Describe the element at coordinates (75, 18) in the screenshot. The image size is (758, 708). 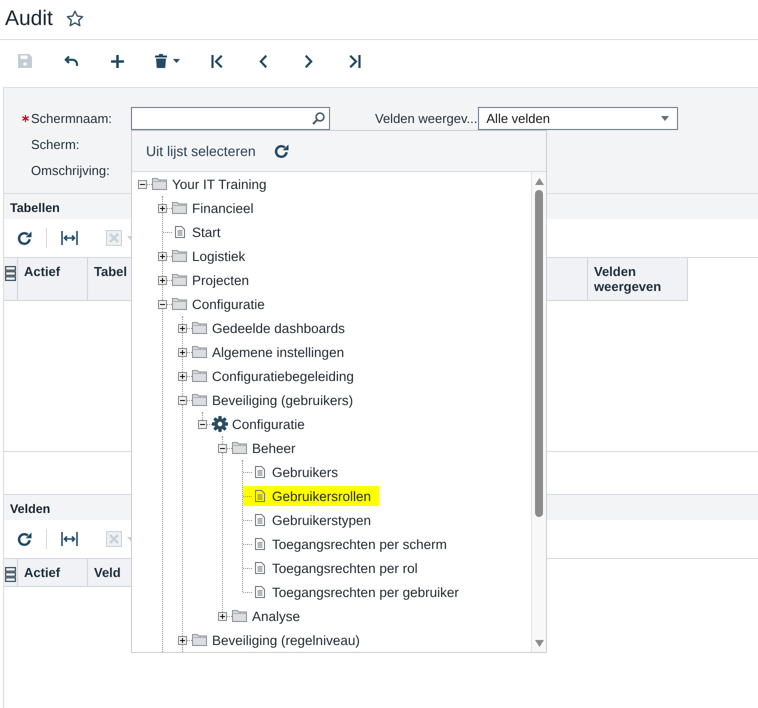
I see `star-icon` at that location.